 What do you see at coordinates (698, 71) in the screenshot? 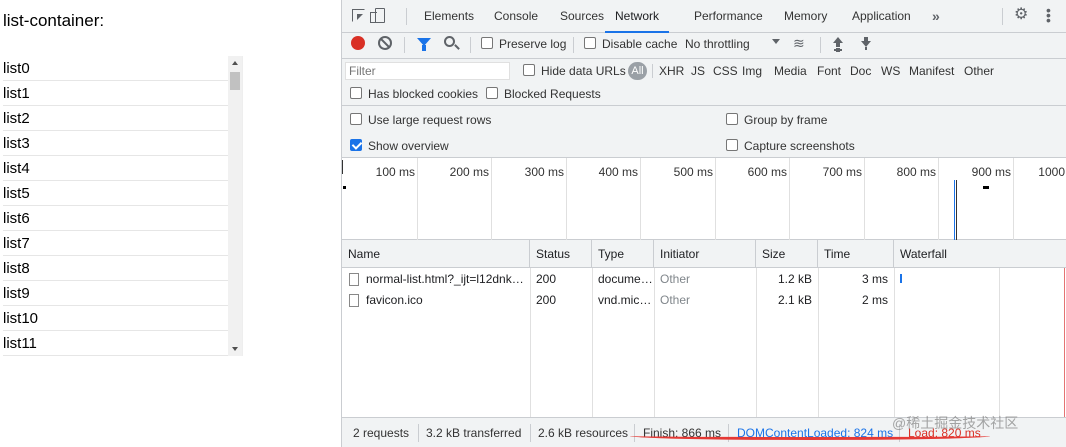
I see `type-filter-js: JS` at bounding box center [698, 71].